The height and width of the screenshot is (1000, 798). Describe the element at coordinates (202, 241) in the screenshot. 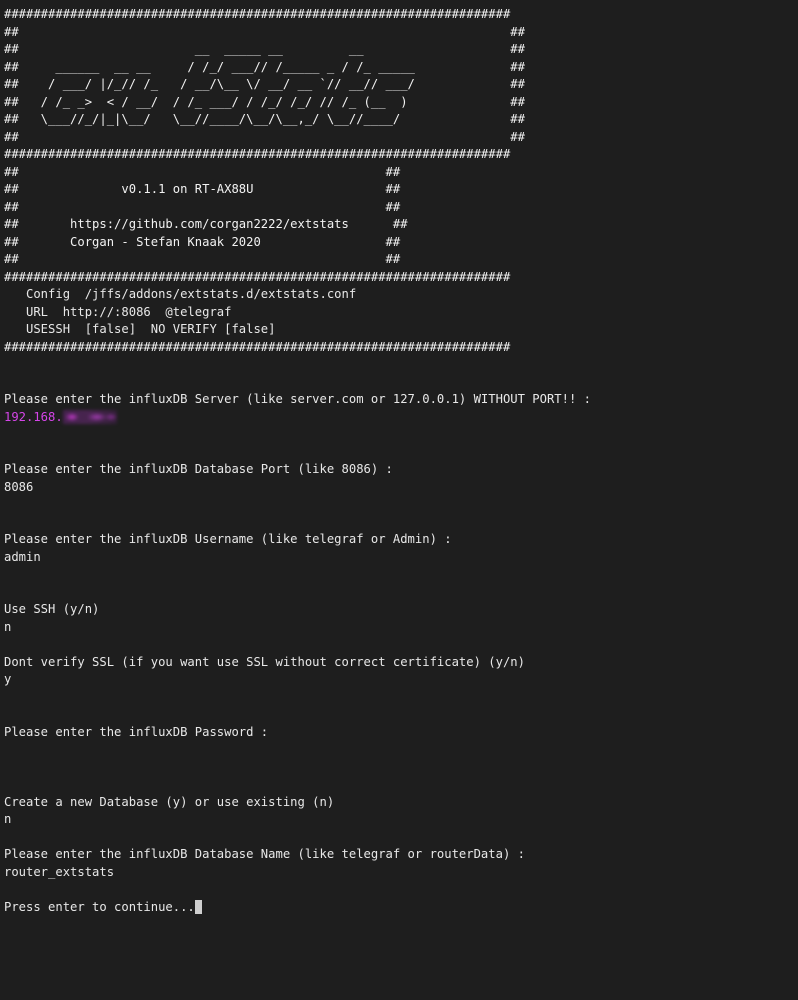

I see `banner-author-line: ## Corgan - Stefan Knaak 2020 ##` at that location.